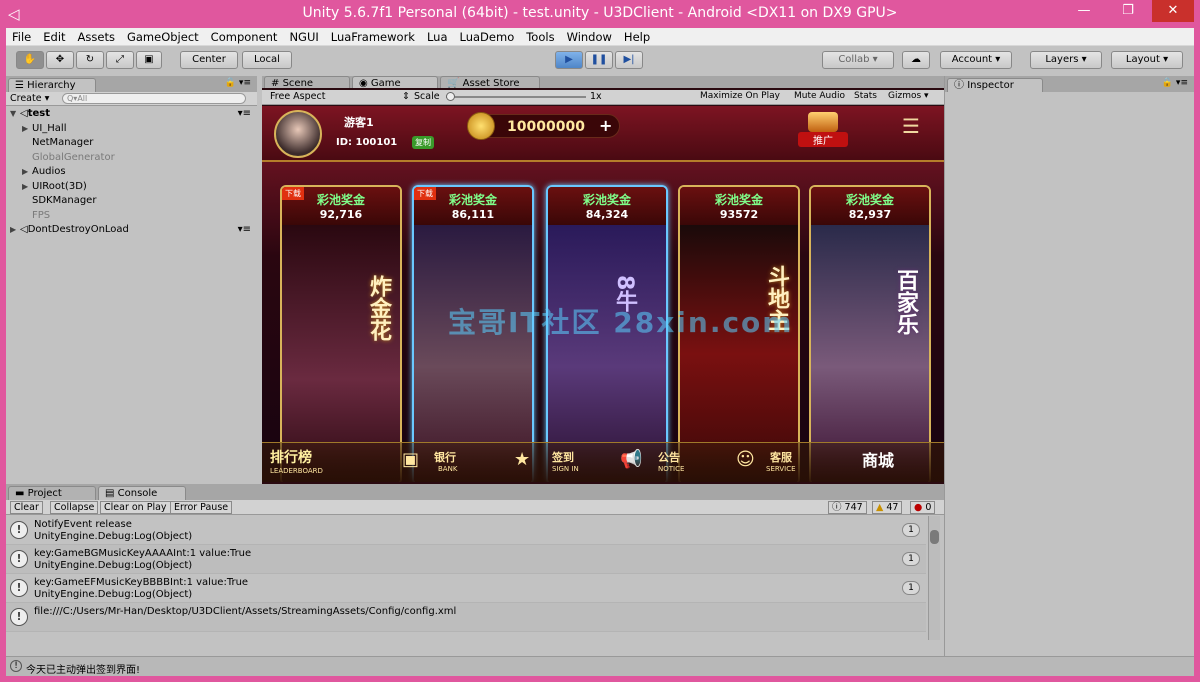  Describe the element at coordinates (934, 537) in the screenshot. I see `scrollbar-thumb` at that location.